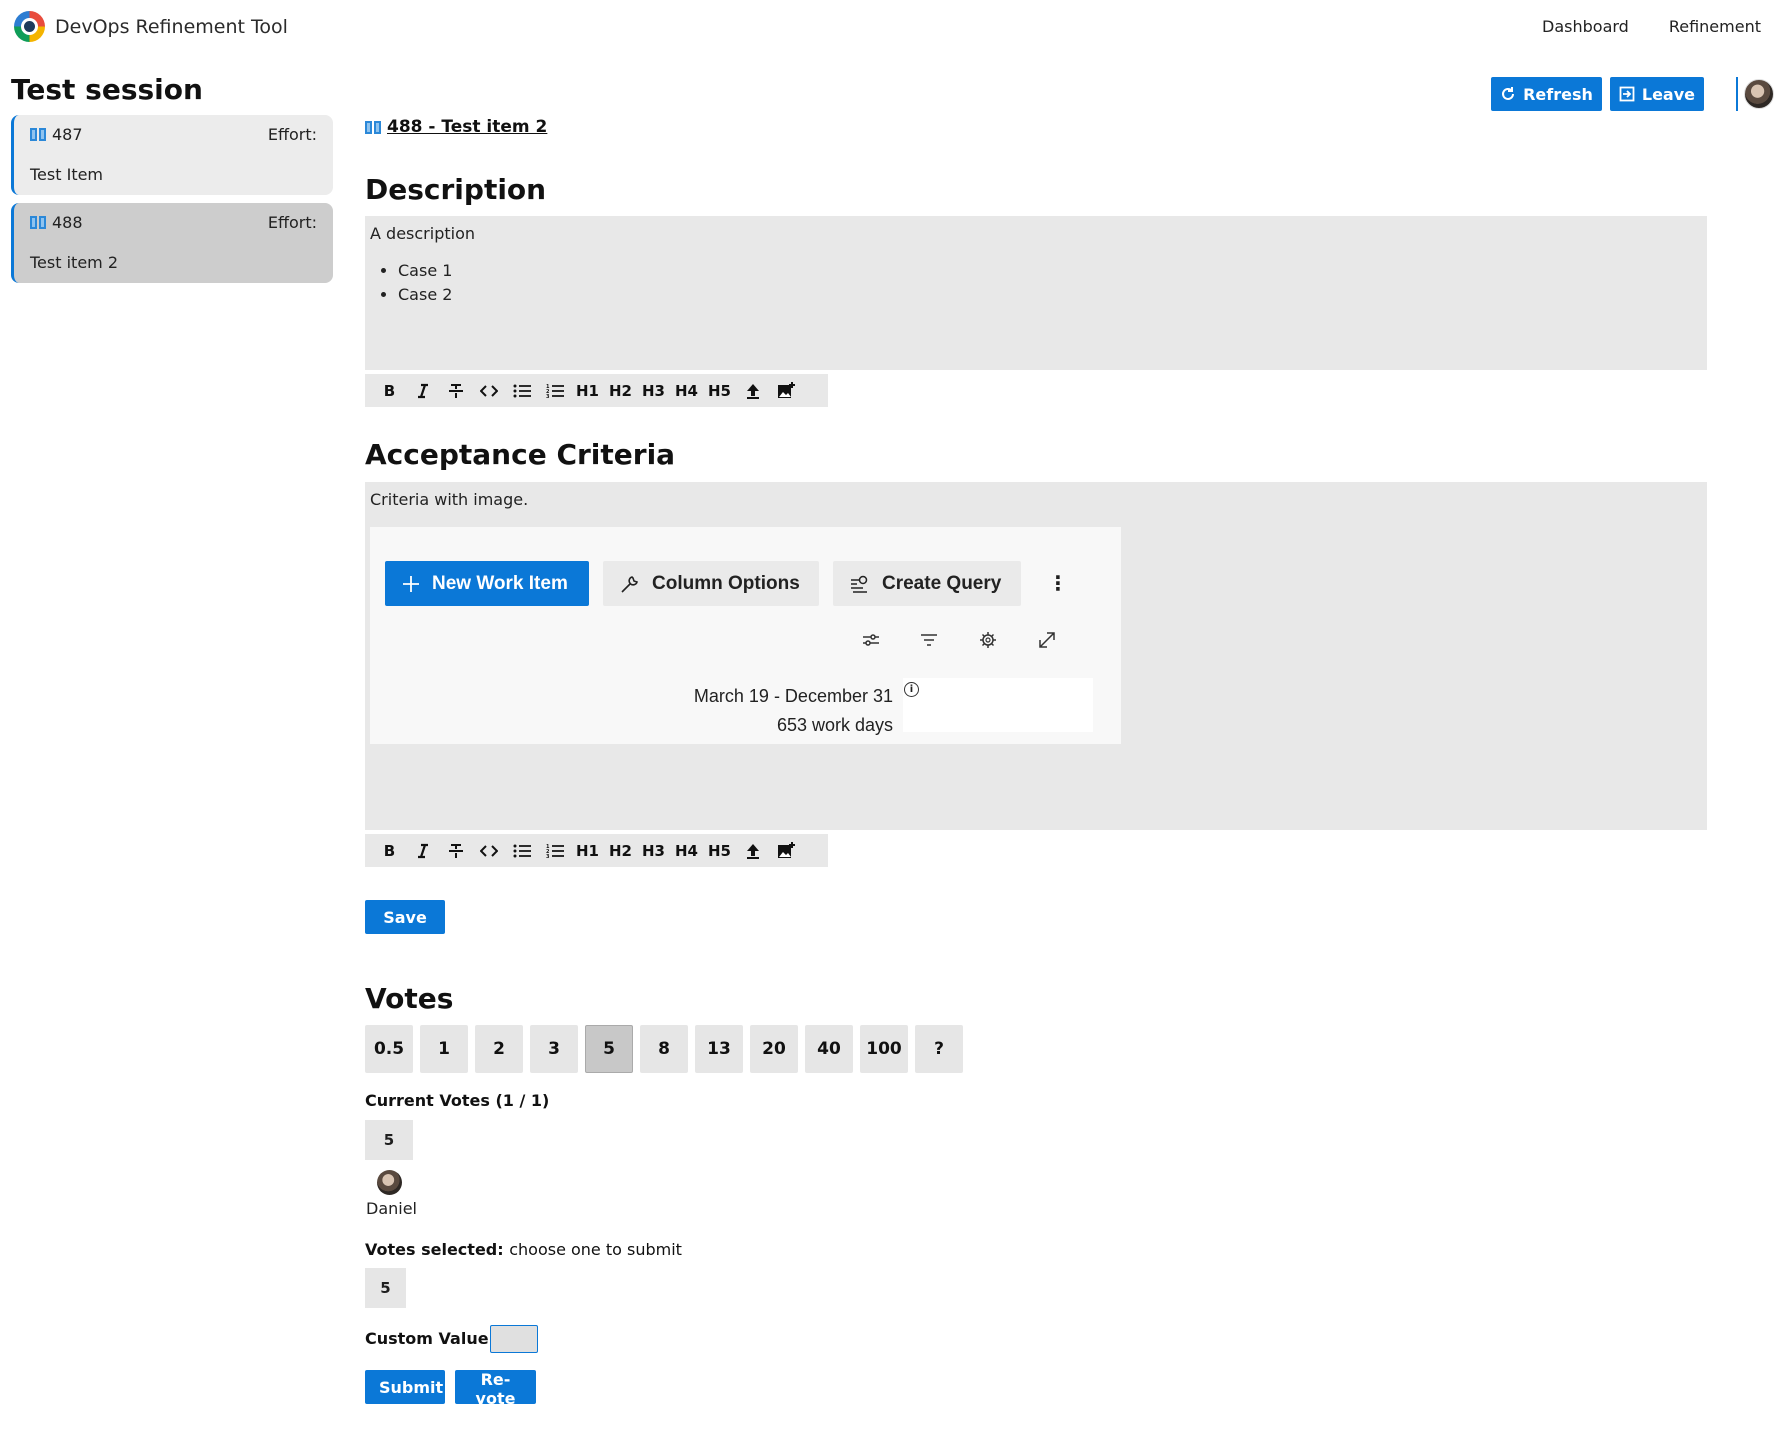 The height and width of the screenshot is (1434, 1781). I want to click on embedded-date-range: March 19 - December 31, so click(793, 696).